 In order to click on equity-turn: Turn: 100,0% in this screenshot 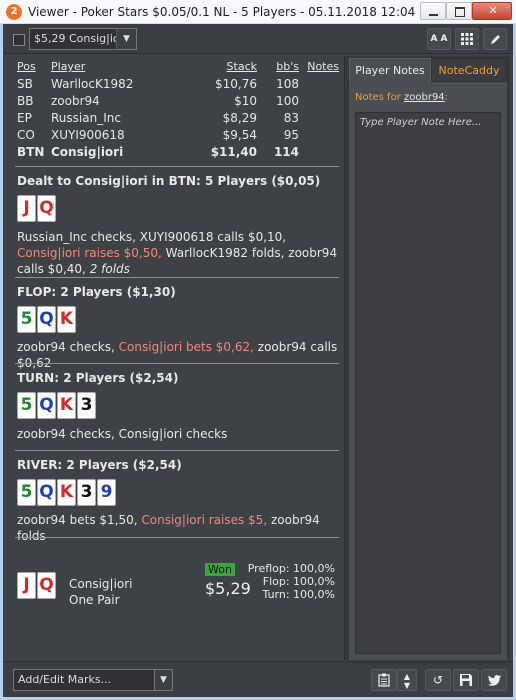, I will do `click(298, 594)`.